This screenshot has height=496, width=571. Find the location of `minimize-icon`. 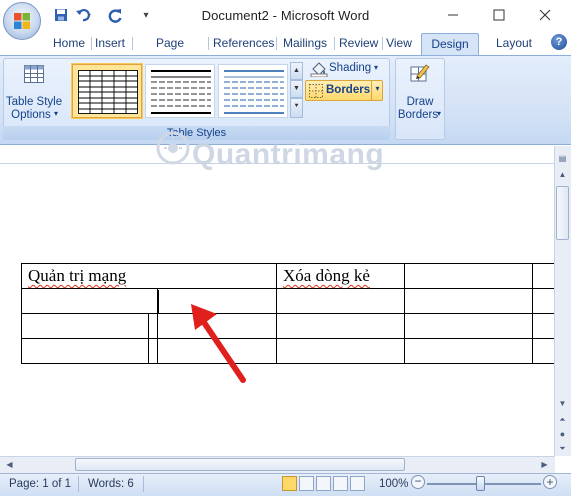

minimize-icon is located at coordinates (453, 15).